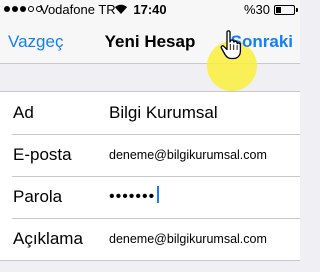 The width and height of the screenshot is (320, 272). What do you see at coordinates (42, 154) in the screenshot?
I see `email-label: E-posta` at bounding box center [42, 154].